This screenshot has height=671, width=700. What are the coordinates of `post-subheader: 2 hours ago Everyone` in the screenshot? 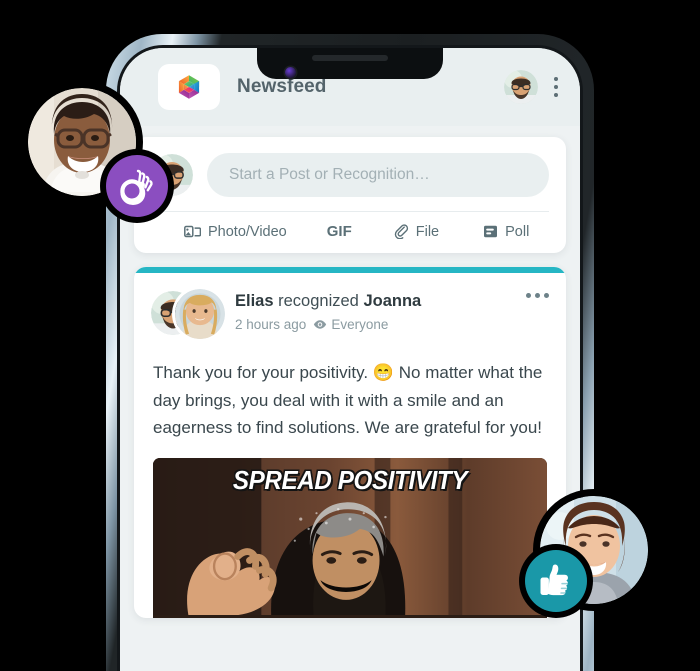 It's located at (328, 324).